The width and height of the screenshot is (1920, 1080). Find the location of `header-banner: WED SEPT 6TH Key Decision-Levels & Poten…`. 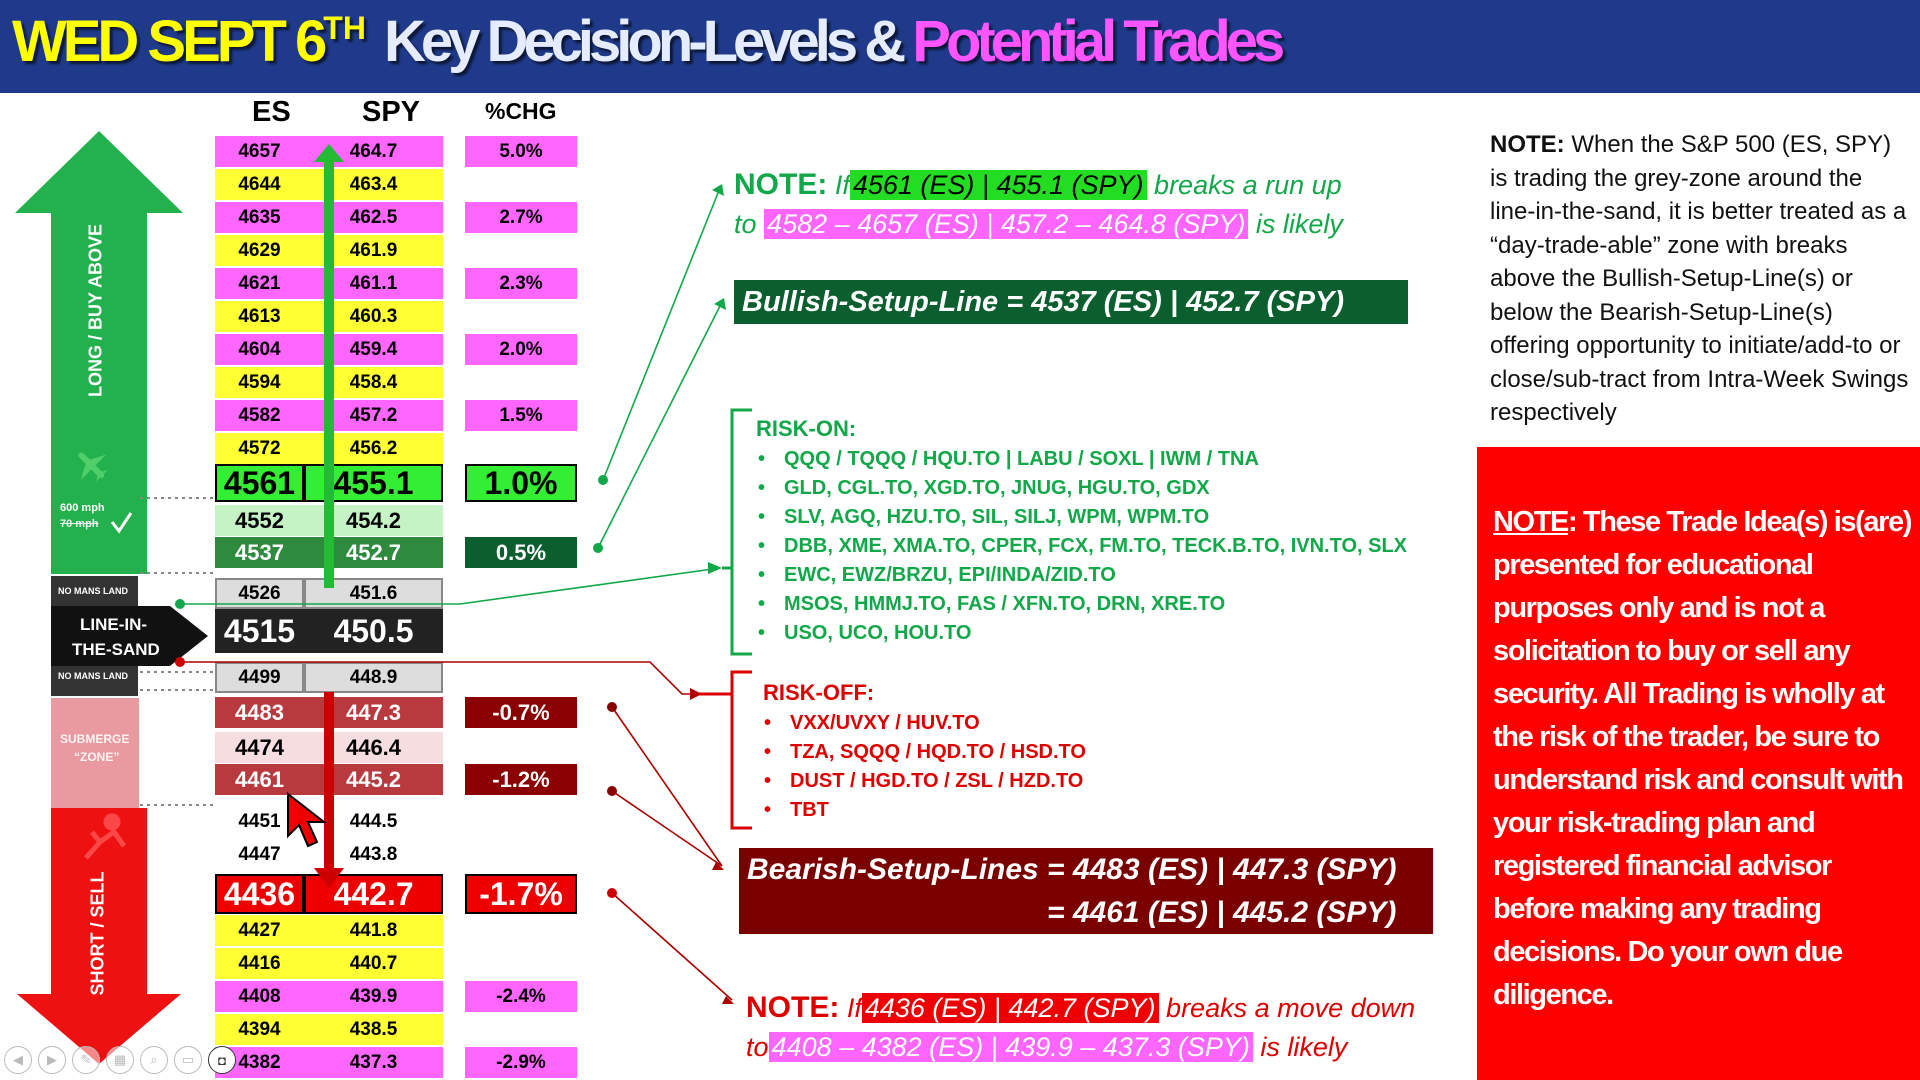

header-banner: WED SEPT 6TH Key Decision-Levels & Poten… is located at coordinates (960, 46).